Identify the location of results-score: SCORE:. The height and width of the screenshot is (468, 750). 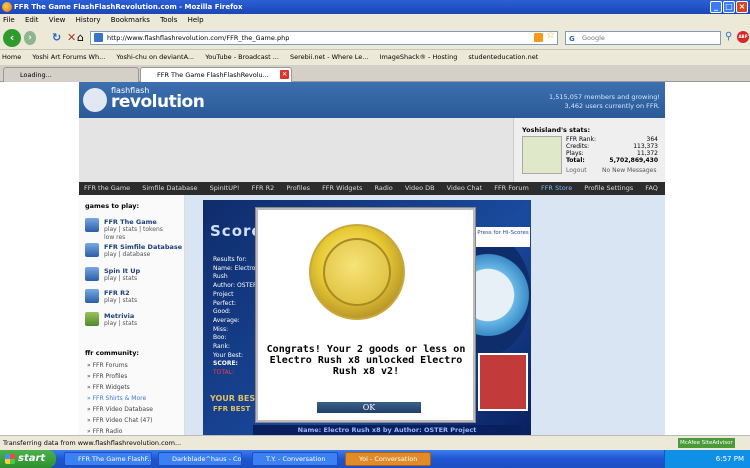
(225, 364).